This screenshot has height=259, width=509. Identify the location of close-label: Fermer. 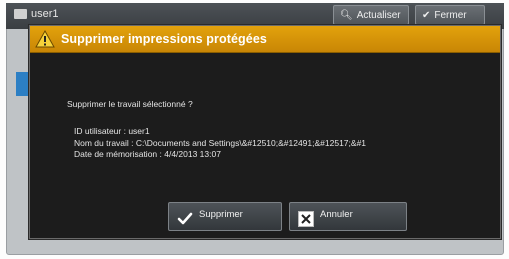
(450, 15).